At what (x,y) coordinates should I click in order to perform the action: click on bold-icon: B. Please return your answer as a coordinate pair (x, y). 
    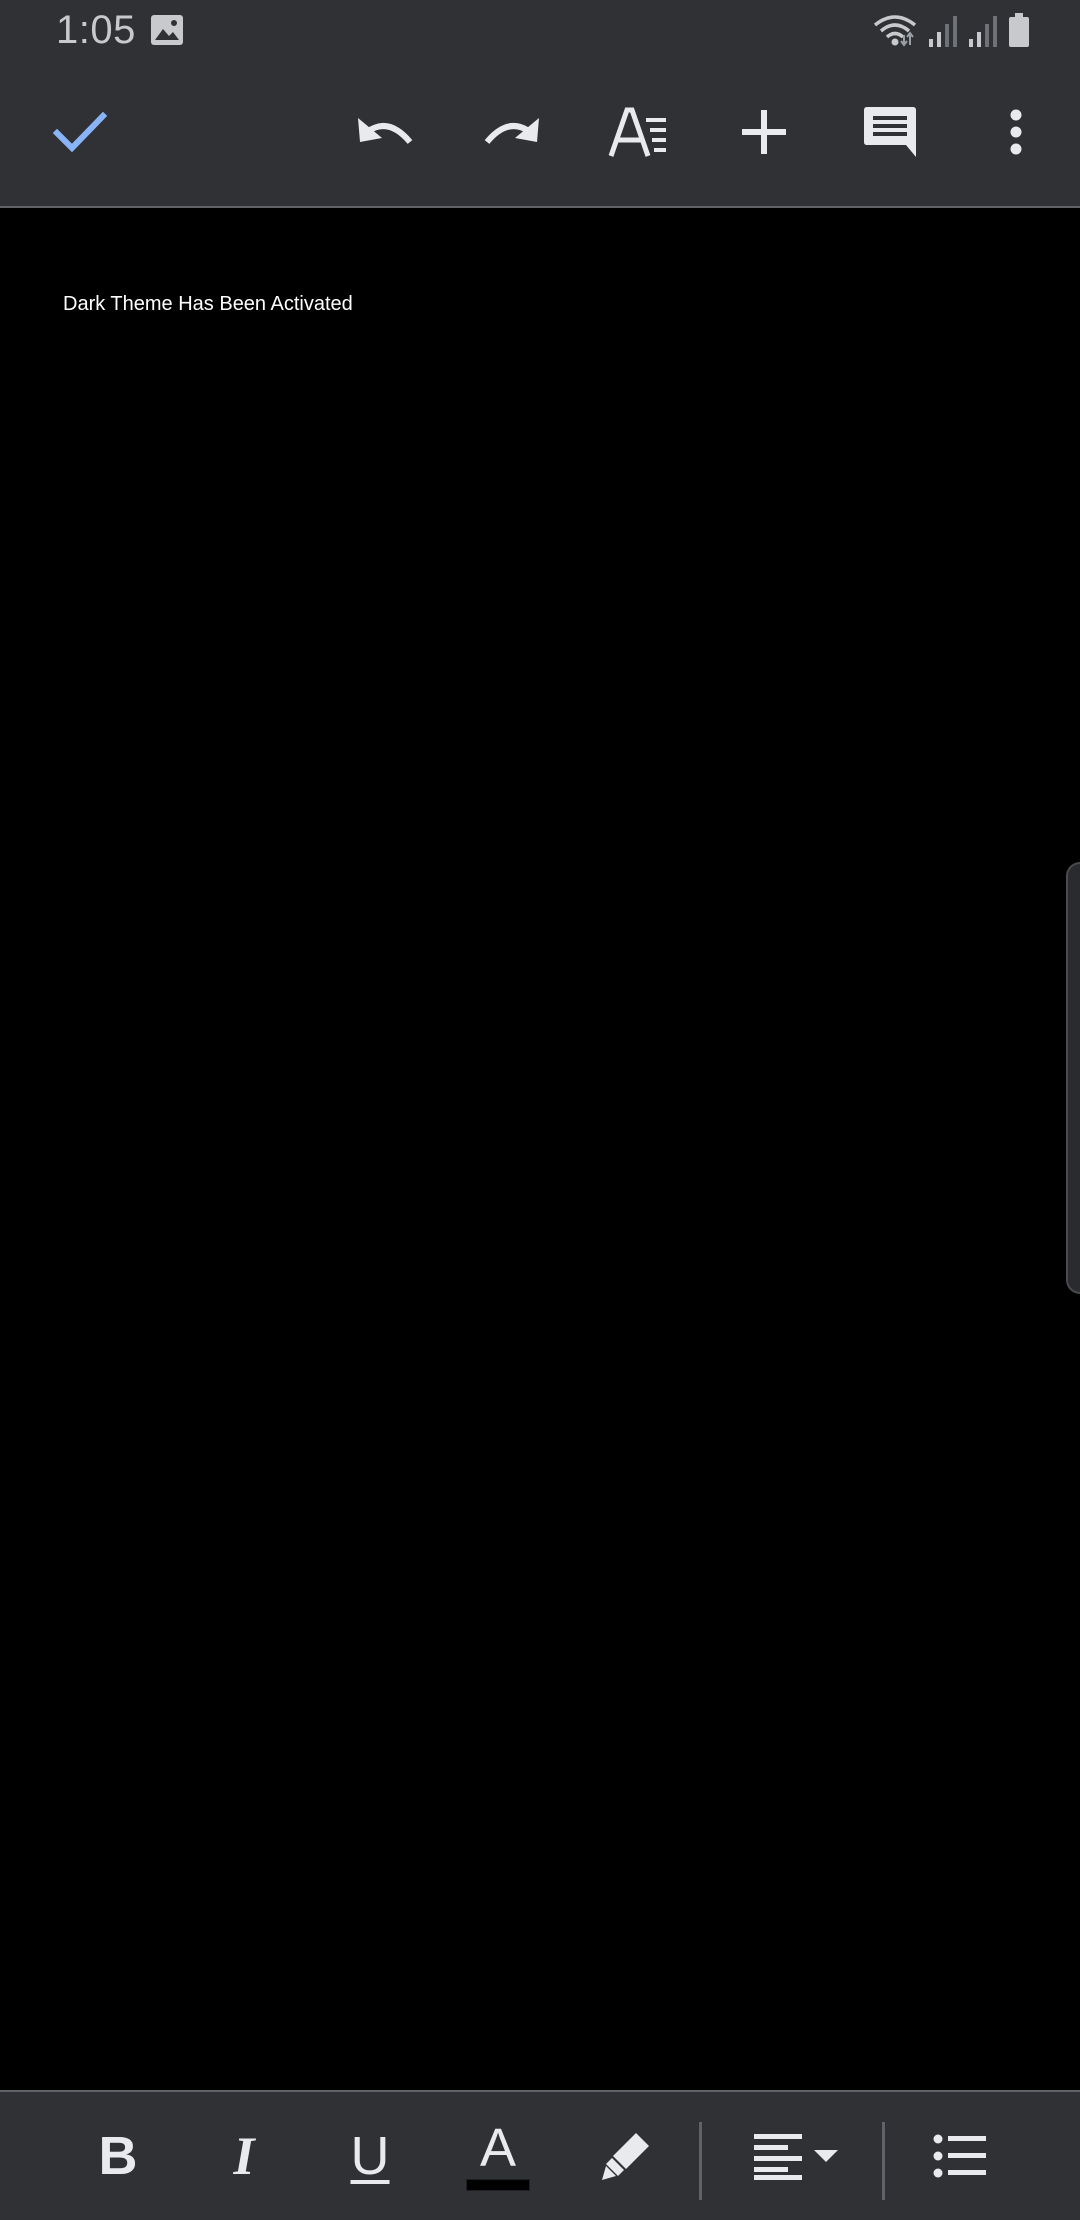
    Looking at the image, I should click on (118, 2156).